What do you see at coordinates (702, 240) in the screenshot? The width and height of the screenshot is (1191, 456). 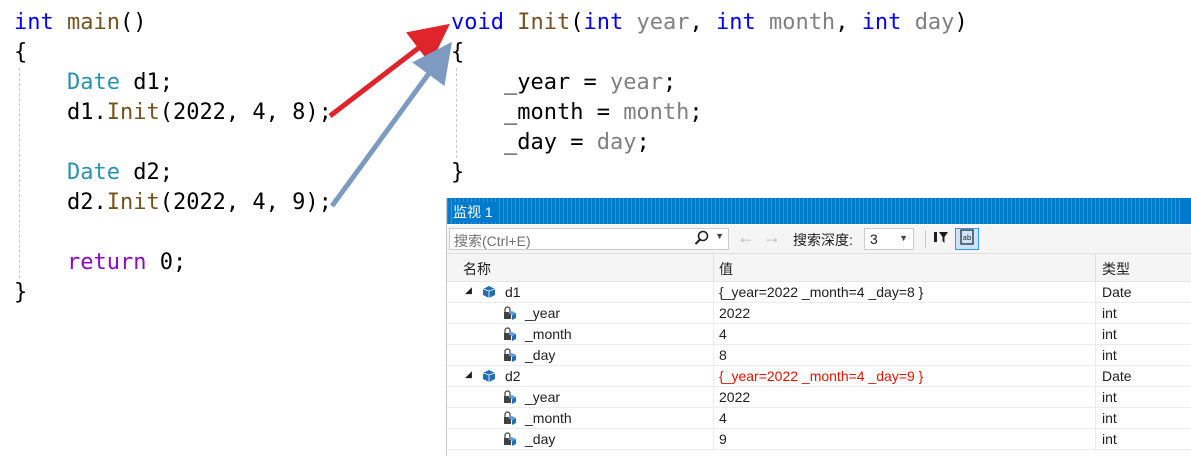 I see `search-icon` at bounding box center [702, 240].